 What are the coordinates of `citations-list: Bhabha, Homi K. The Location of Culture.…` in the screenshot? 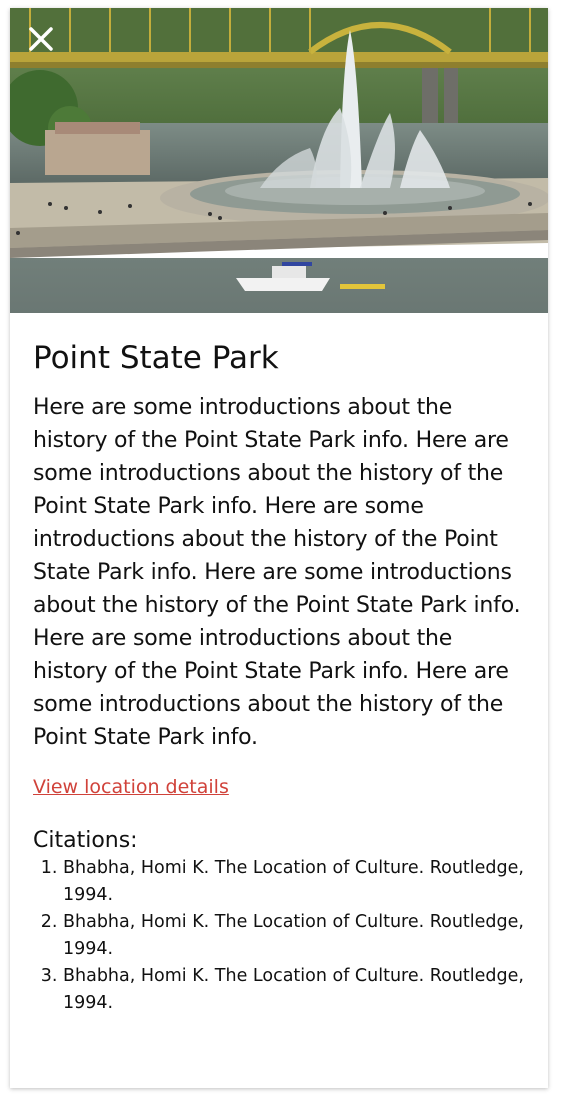 It's located at (279, 936).